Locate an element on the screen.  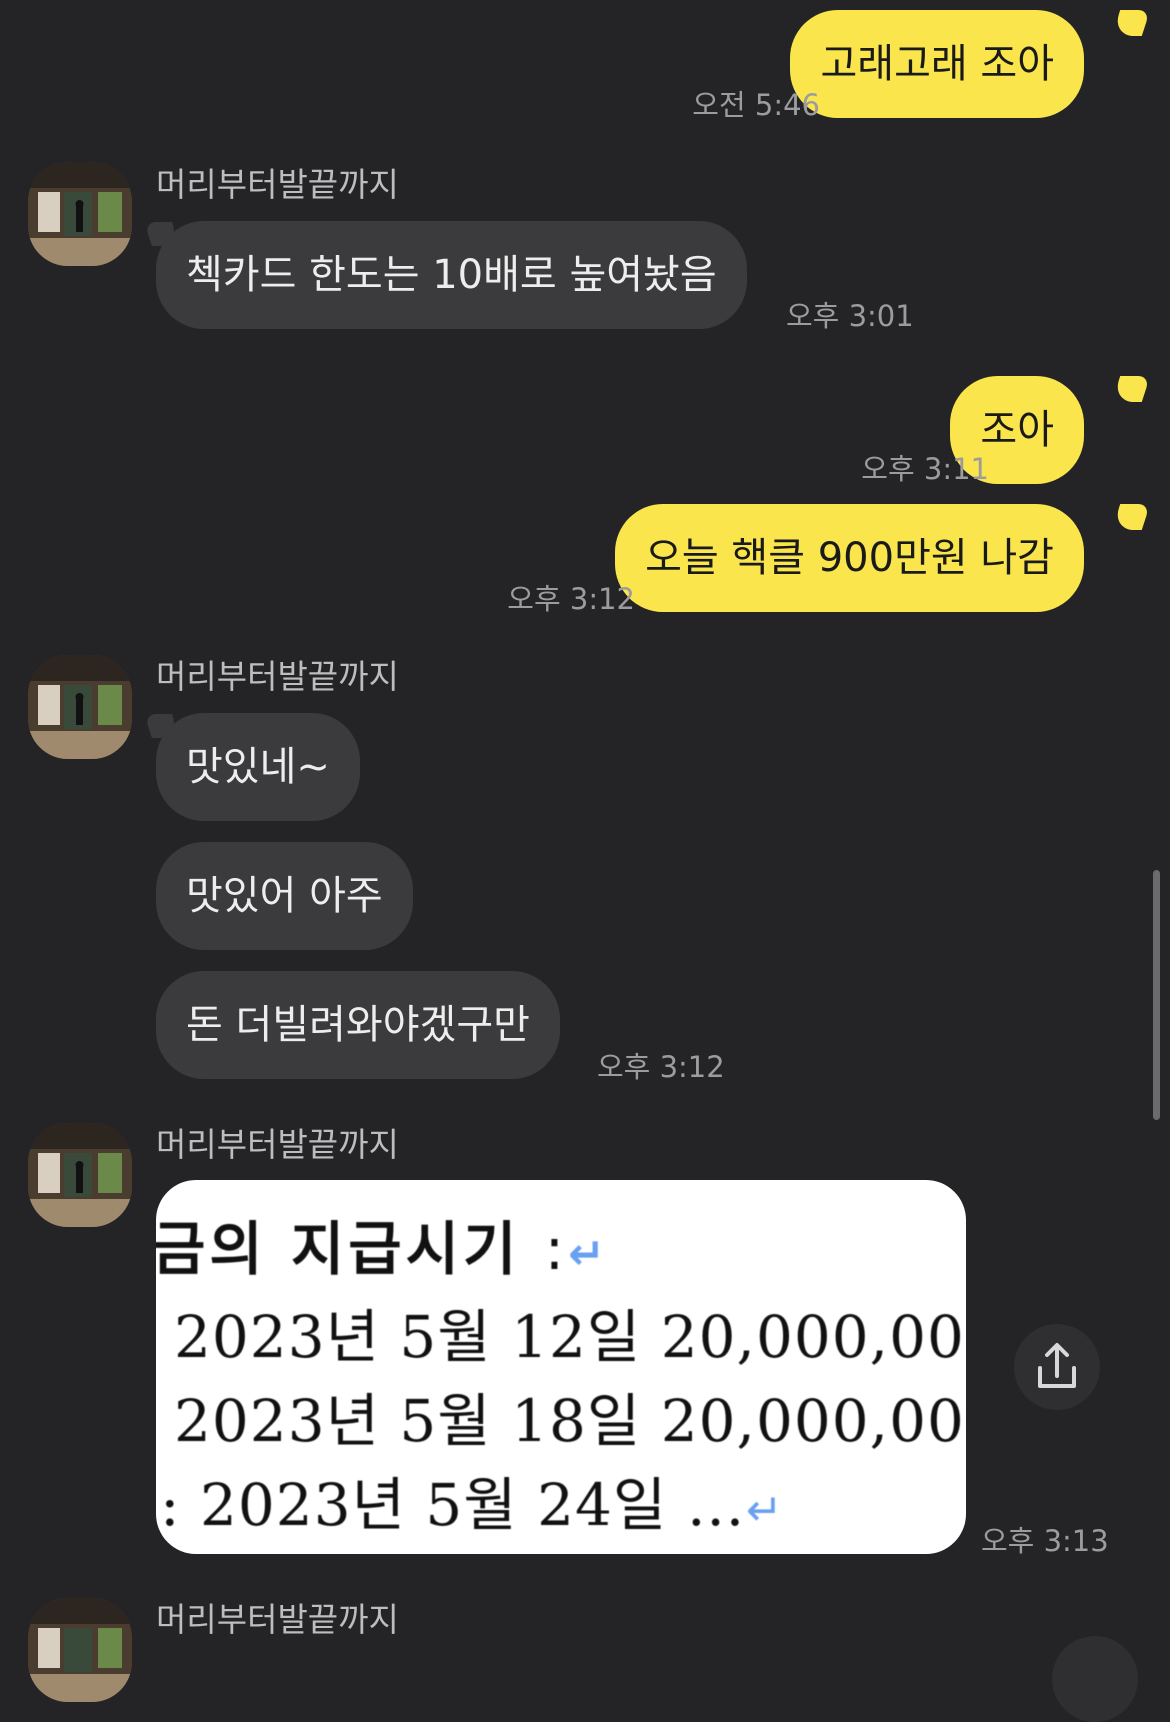
doc-row-3: : 2023년 5월 24일 …↵ is located at coordinates (472, 1500).